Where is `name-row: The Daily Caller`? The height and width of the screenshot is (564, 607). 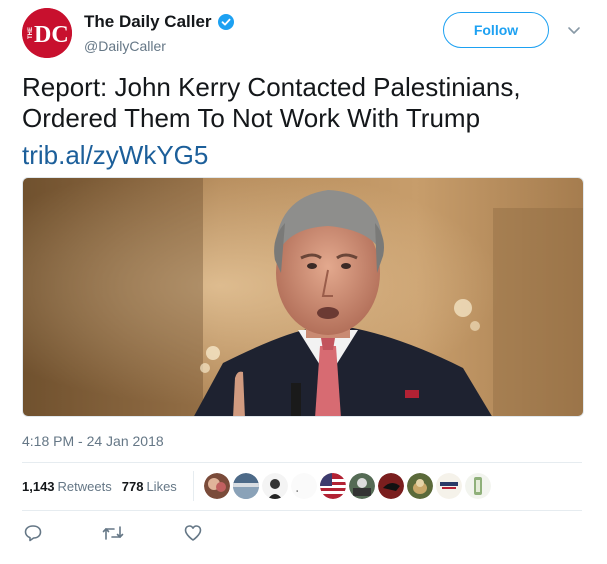
name-row: The Daily Caller is located at coordinates (159, 22).